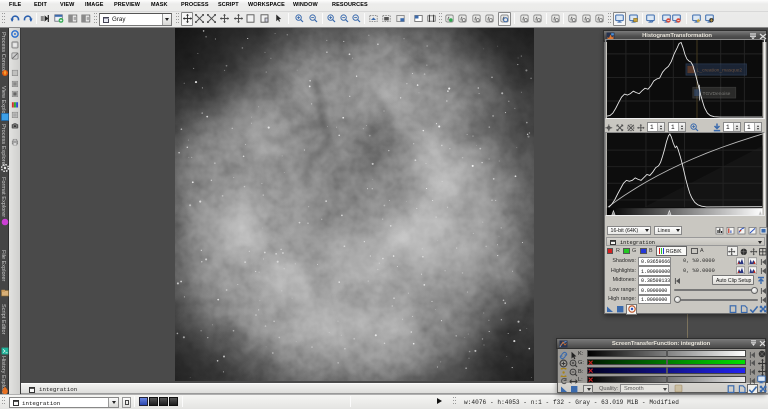 The image size is (768, 409). Describe the element at coordinates (3, 145) in the screenshot. I see `svg-text: Process Explorer` at that location.